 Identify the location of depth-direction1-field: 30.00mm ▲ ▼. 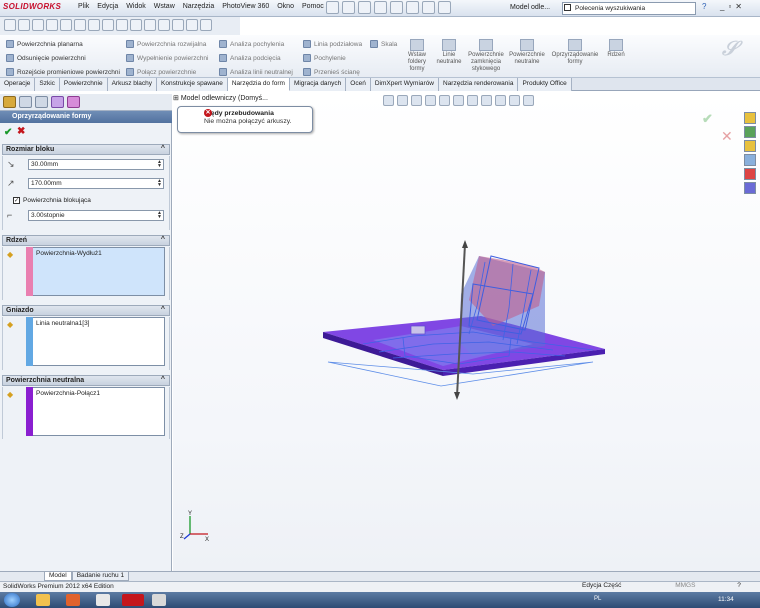
(96, 164).